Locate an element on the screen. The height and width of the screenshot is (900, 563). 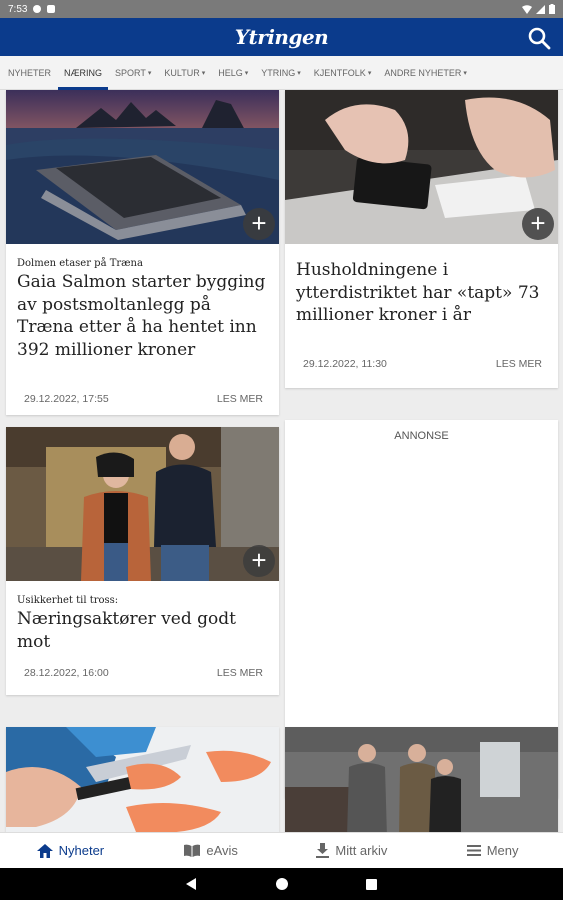
tab-label: KULTUR is located at coordinates (182, 72).